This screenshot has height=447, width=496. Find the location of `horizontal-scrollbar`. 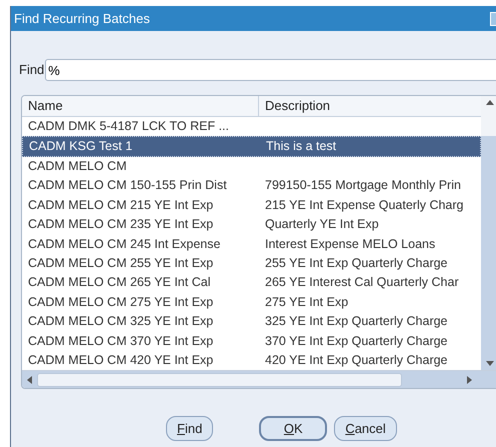

horizontal-scrollbar is located at coordinates (259, 379).